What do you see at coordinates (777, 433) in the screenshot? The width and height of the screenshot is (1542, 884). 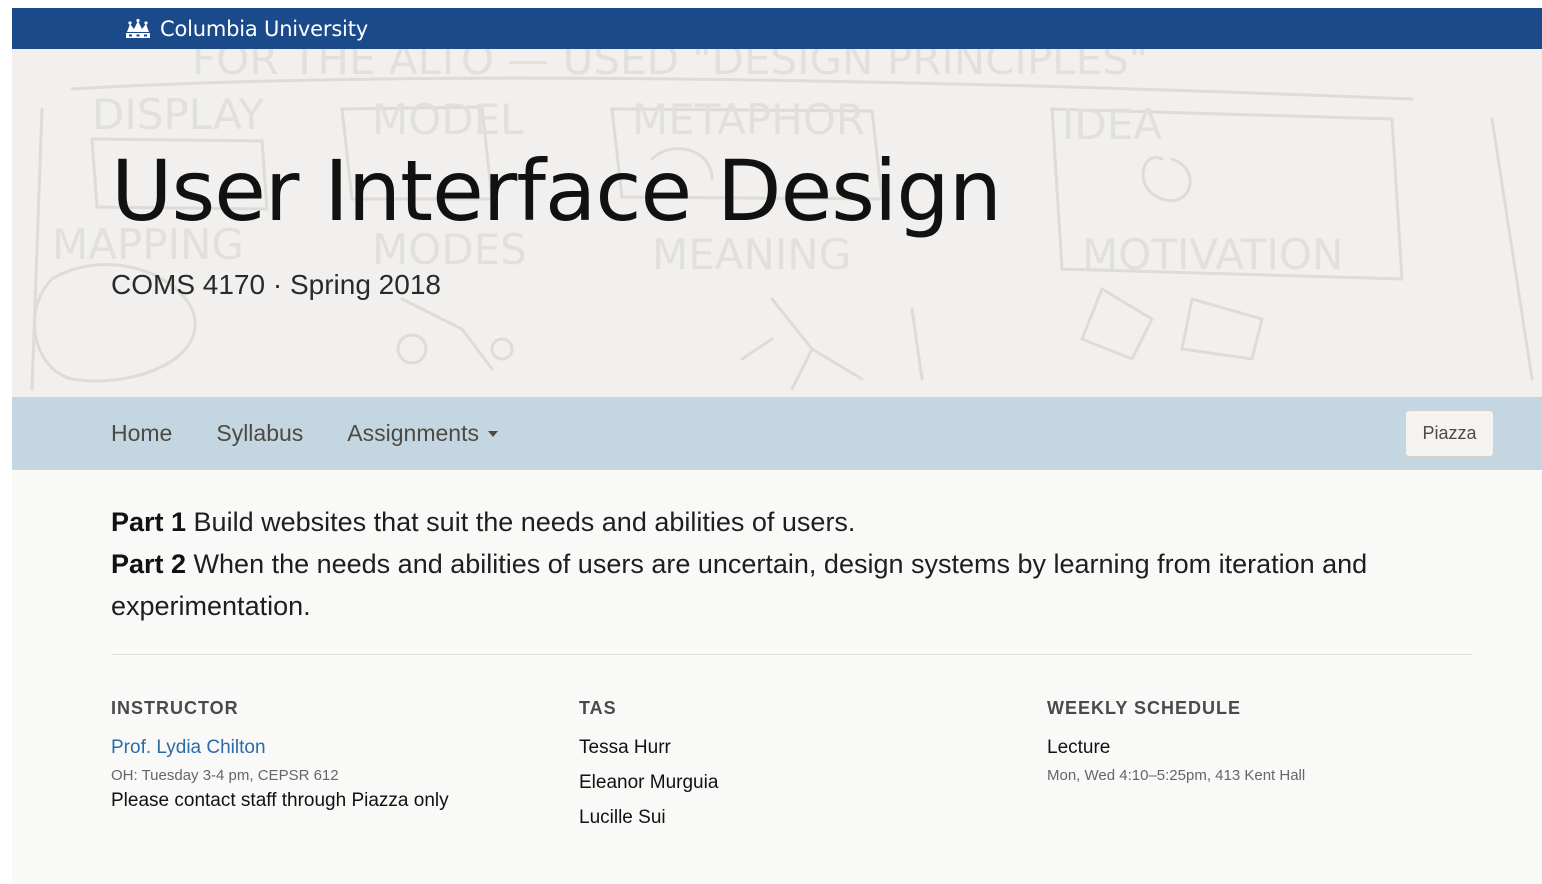 I see `main-nav: Home Syllabus Assignments Piazza` at bounding box center [777, 433].